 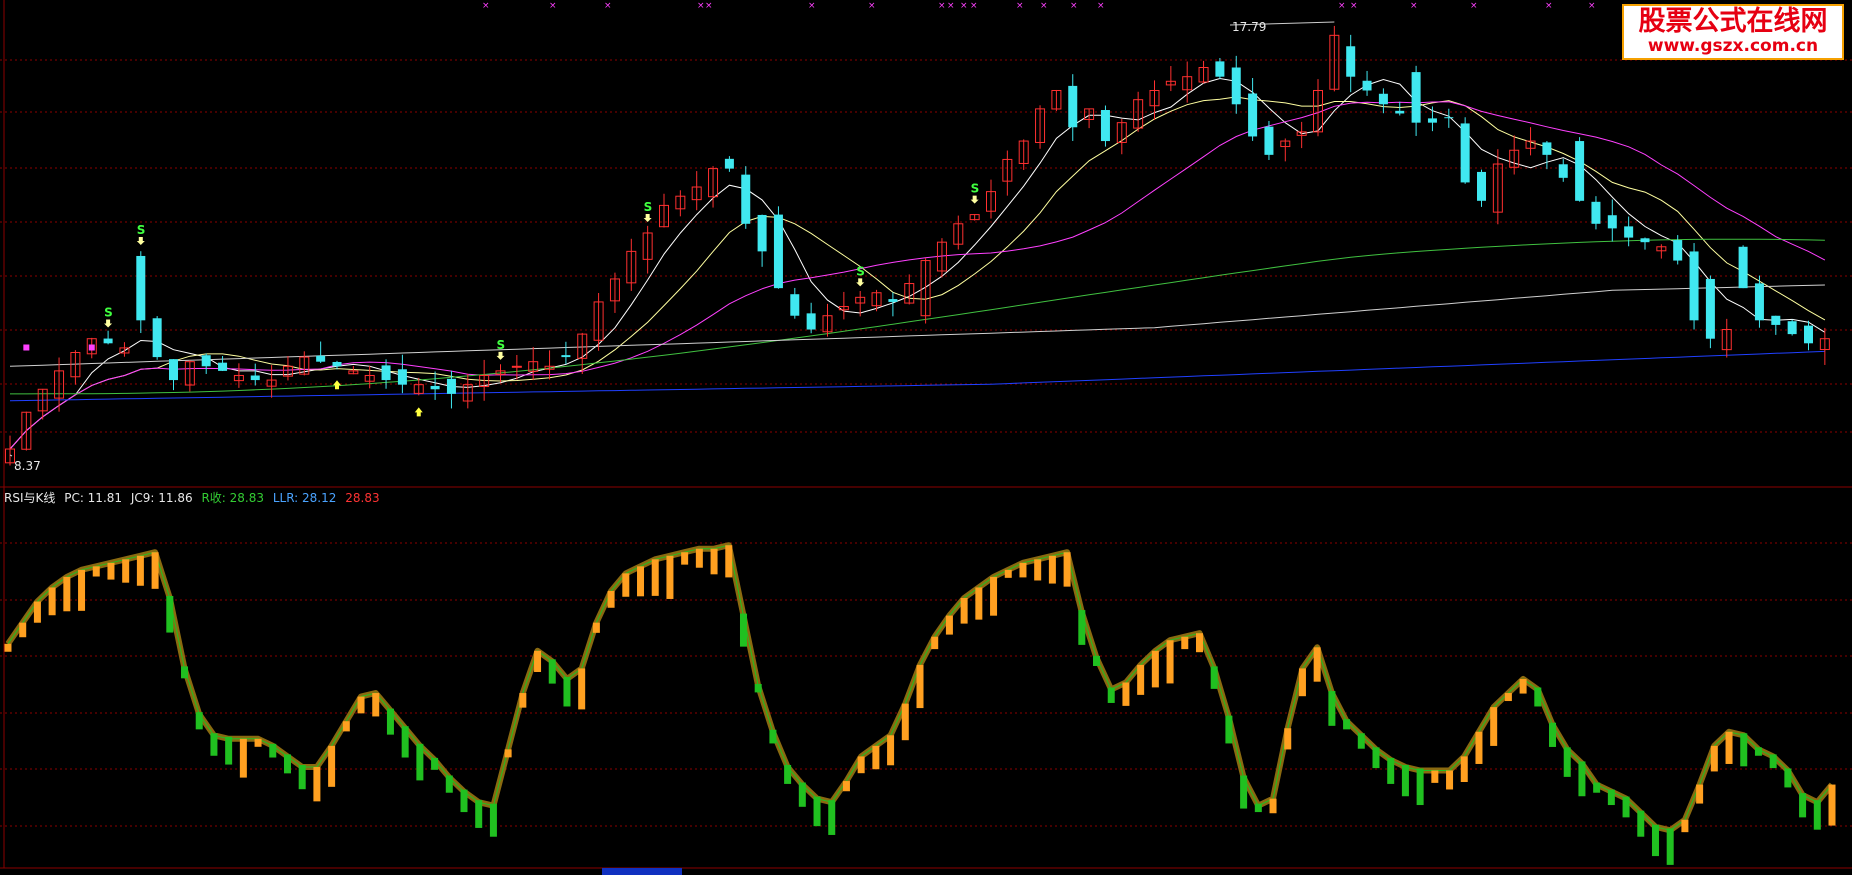 I want to click on top-markers: × × × × × × × × × × × × × × × × × × × × ×, so click(x=1039, y=6).